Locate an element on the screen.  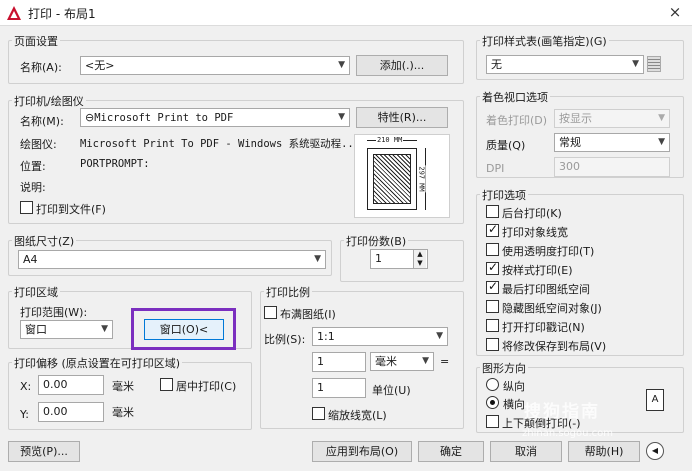
offset-y-value: 0.00 is located at coordinates (55, 411).